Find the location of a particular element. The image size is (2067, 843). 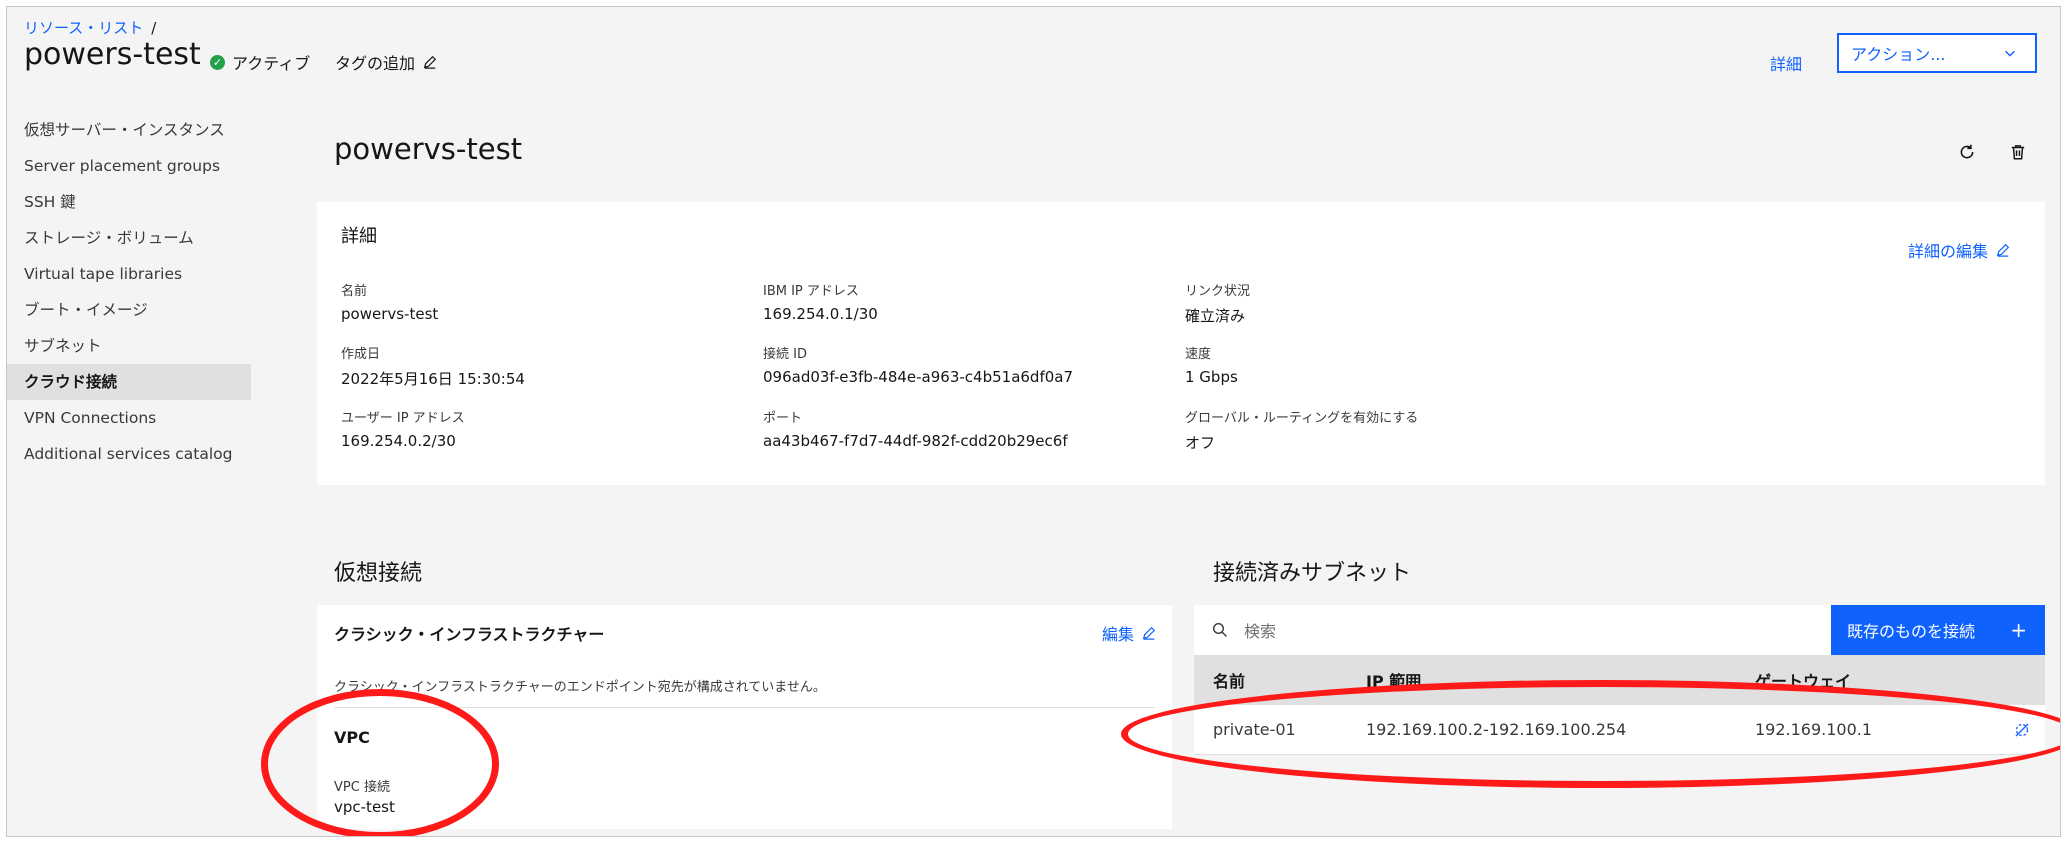

details-link: 詳細 is located at coordinates (1786, 63).